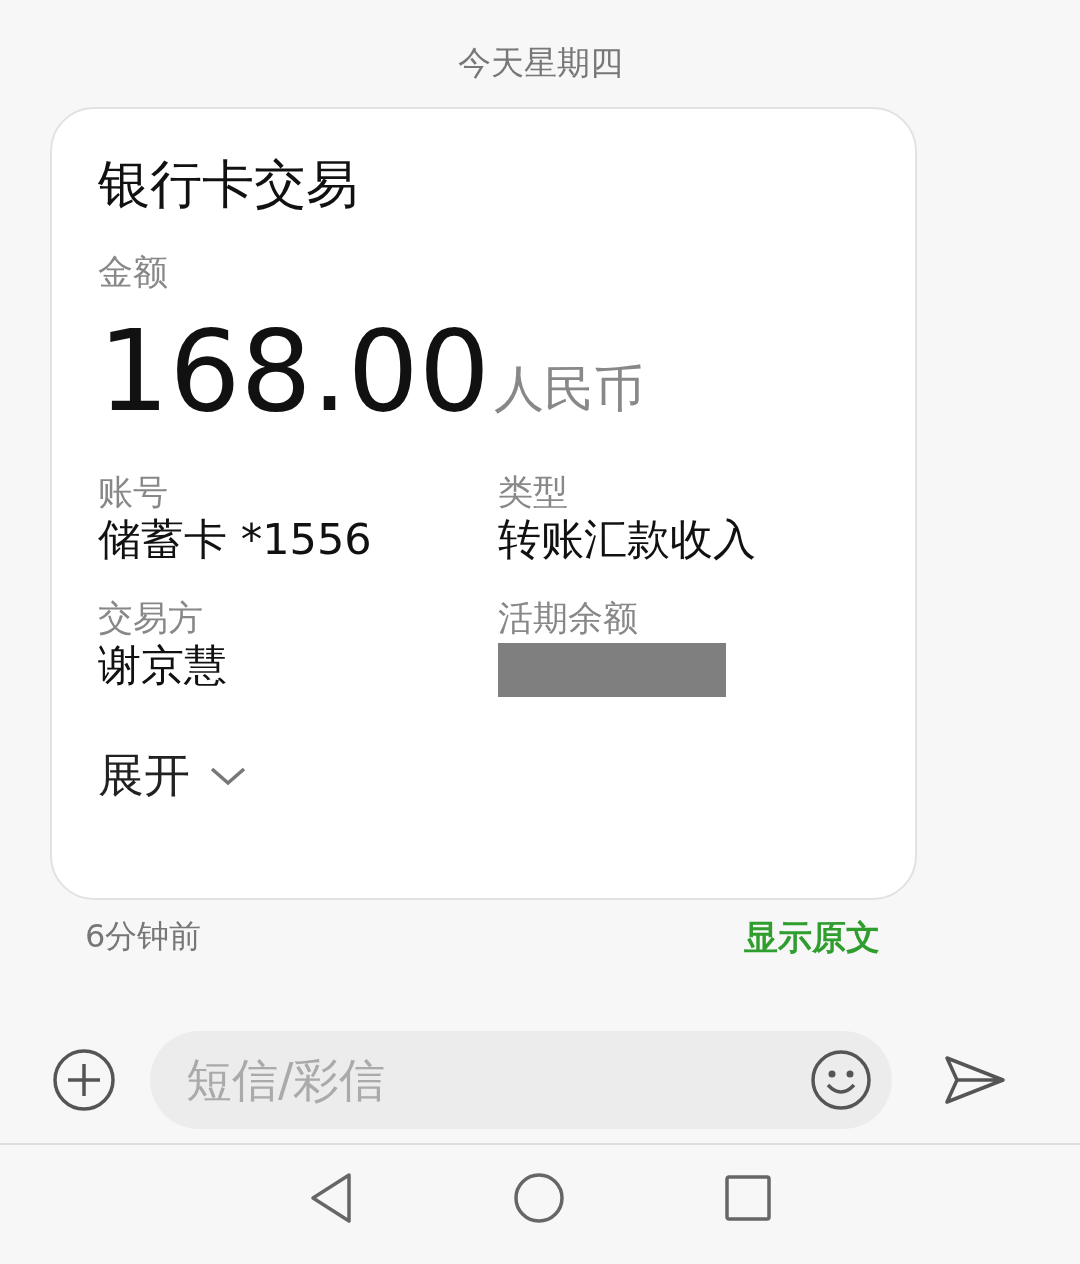  I want to click on field-label: 活期余额, so click(568, 618).